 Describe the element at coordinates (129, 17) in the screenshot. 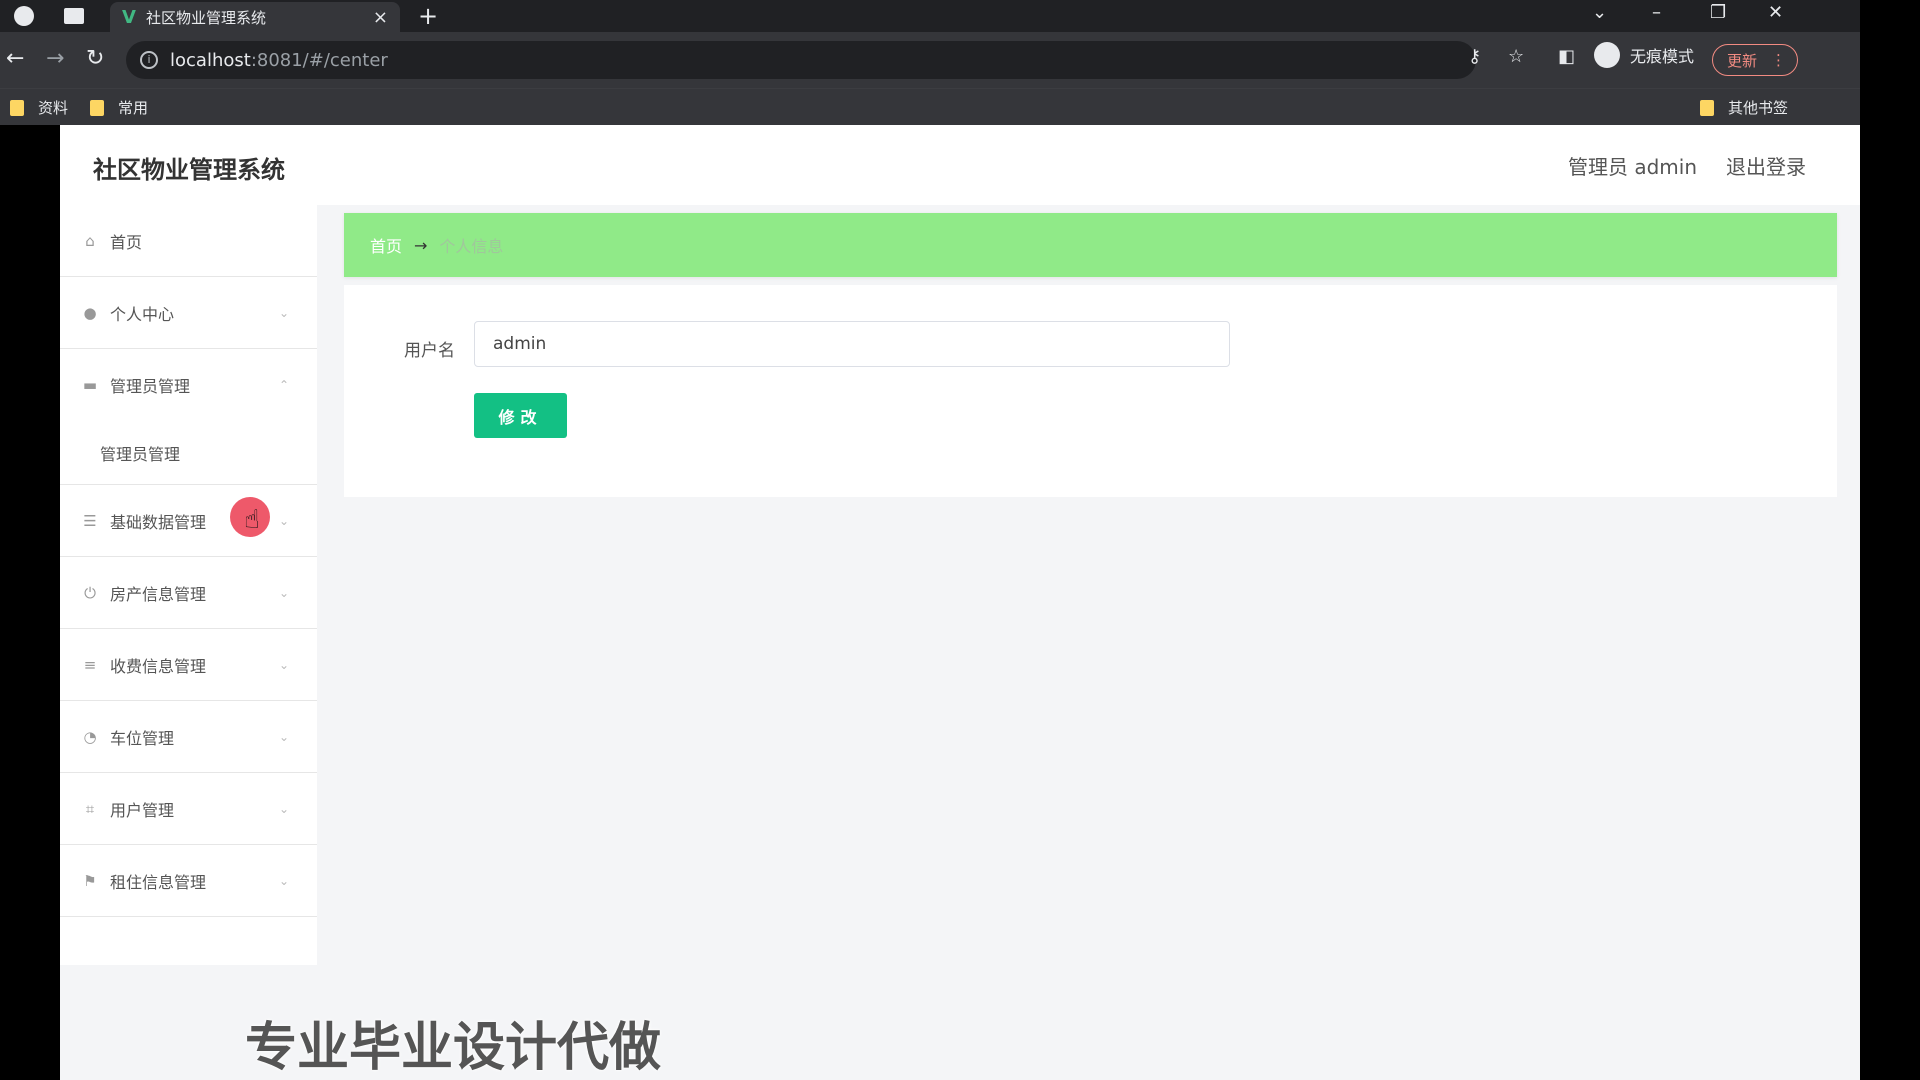

I see `vue-logo-icon: V` at that location.